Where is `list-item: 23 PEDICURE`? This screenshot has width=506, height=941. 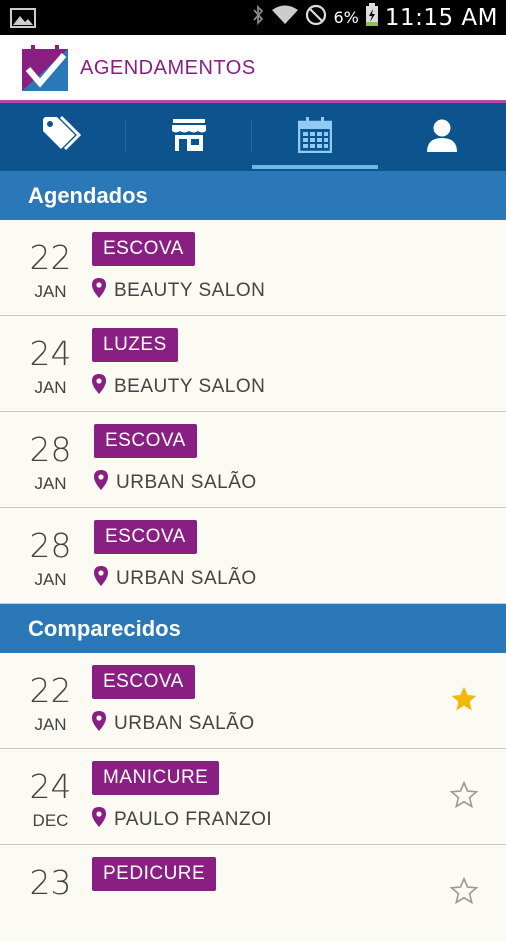
list-item: 23 PEDICURE is located at coordinates (253, 893).